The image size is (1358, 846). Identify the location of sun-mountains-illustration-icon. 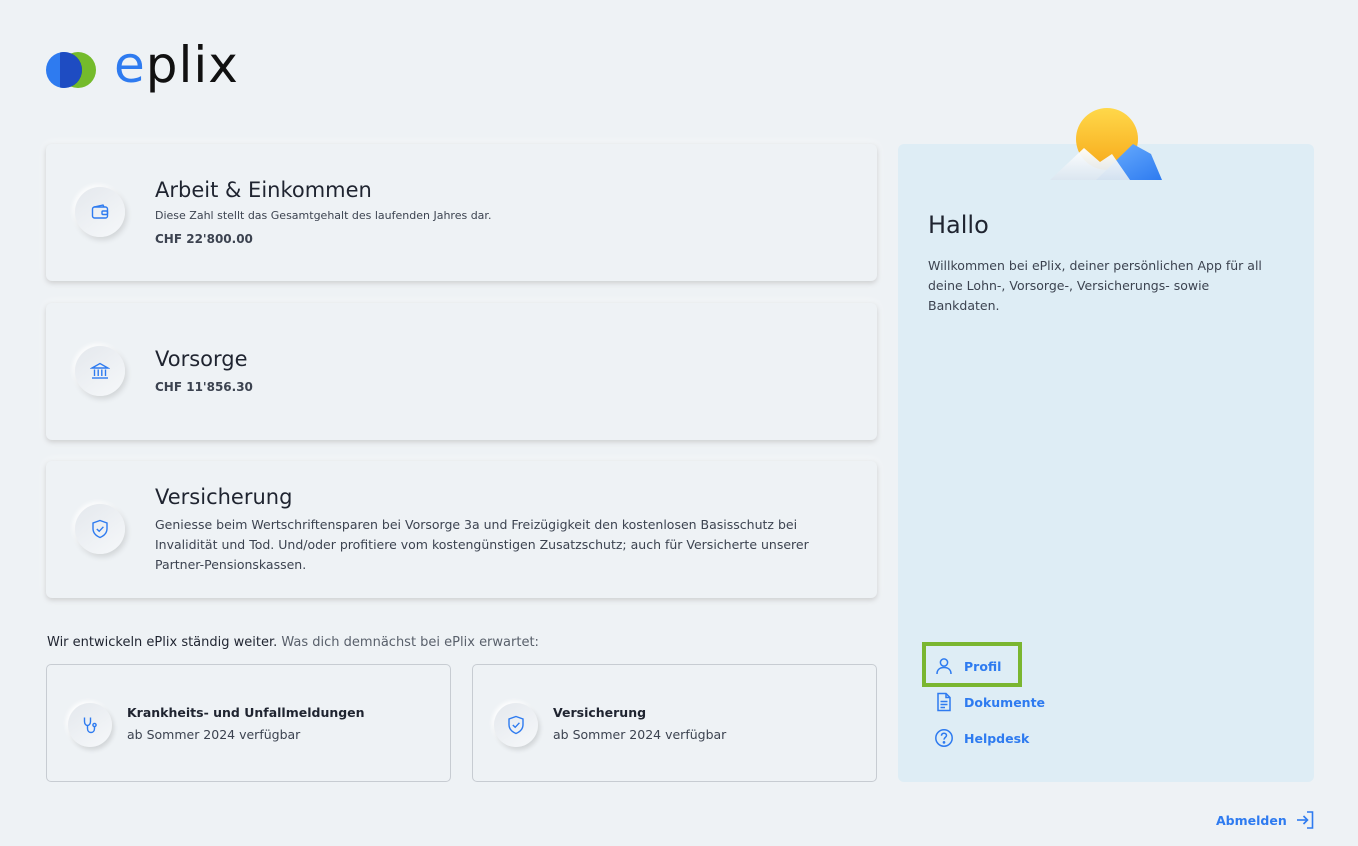
(1106, 144).